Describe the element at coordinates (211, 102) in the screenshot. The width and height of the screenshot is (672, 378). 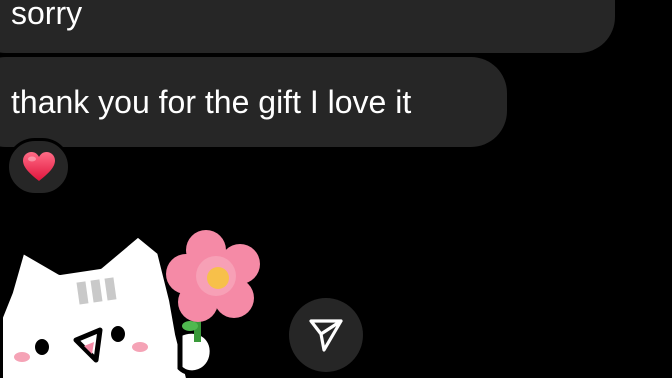
I see `message-text: thank you for the gift I love it` at that location.